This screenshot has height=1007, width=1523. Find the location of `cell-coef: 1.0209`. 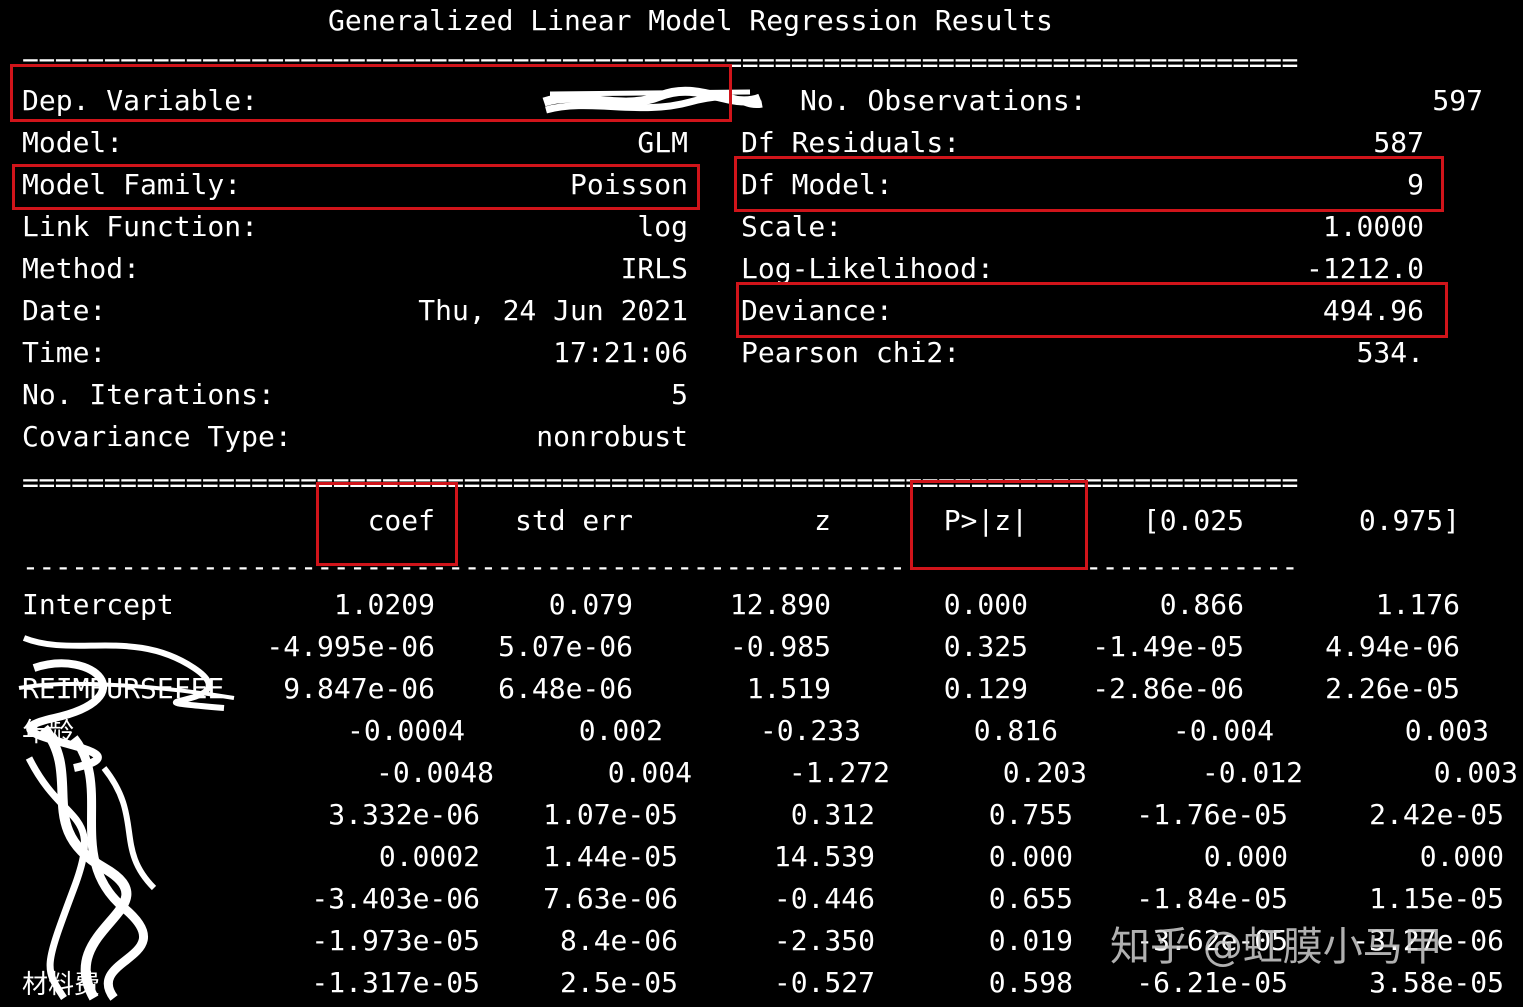

cell-coef: 1.0209 is located at coordinates (384, 604).